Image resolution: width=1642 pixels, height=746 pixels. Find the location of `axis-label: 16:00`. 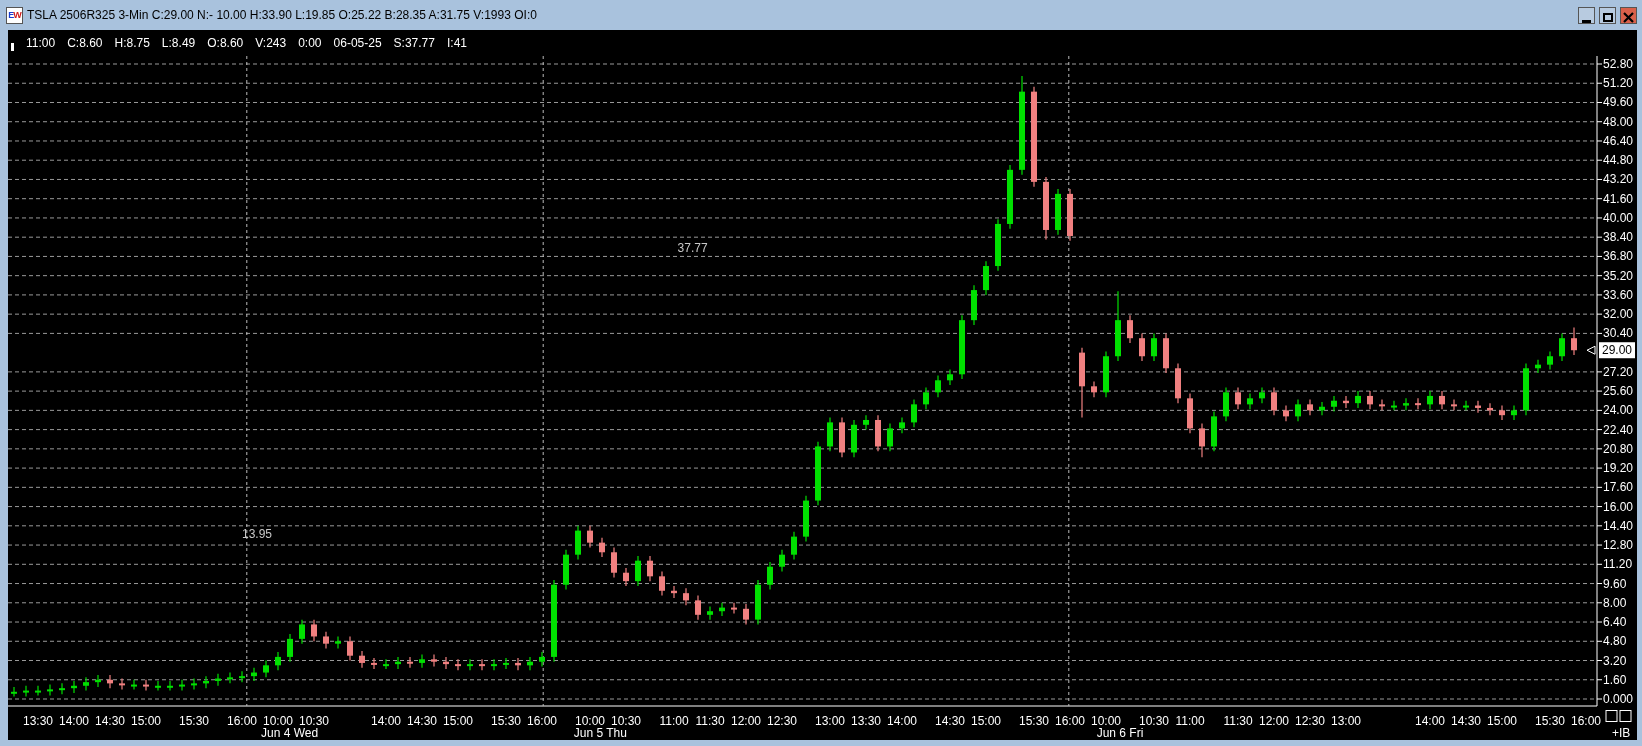

axis-label: 16:00 is located at coordinates (542, 721).